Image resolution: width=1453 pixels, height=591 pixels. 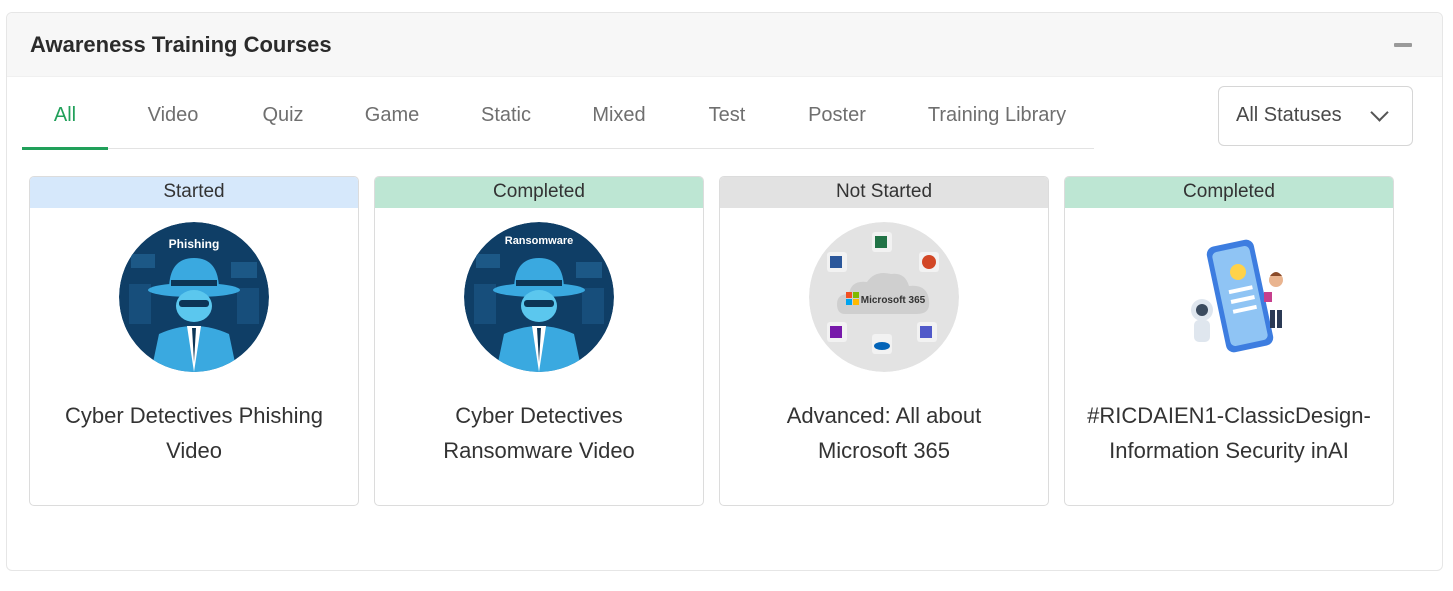 What do you see at coordinates (194, 297) in the screenshot?
I see `phishing-detective-icon: Phishing` at bounding box center [194, 297].